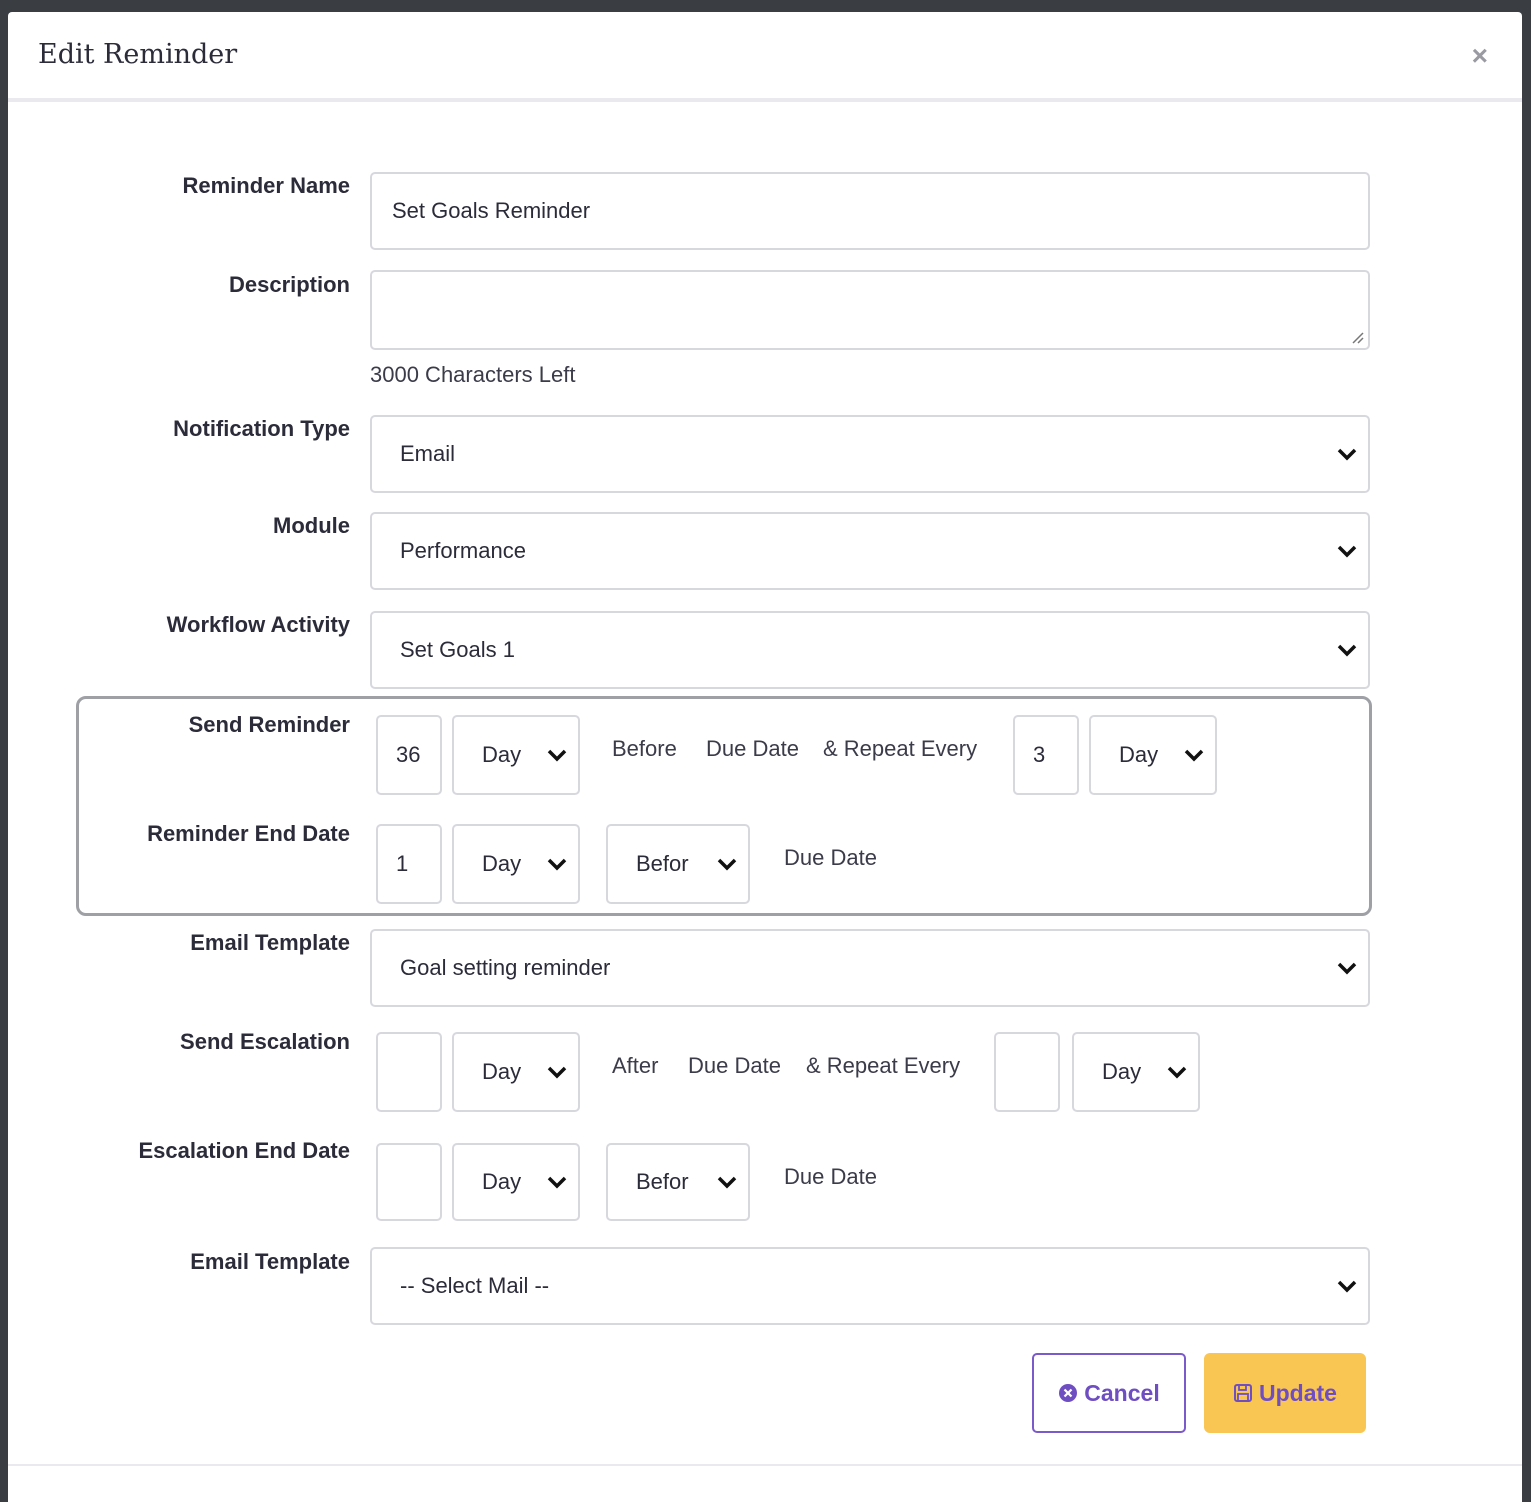 The width and height of the screenshot is (1531, 1502). I want to click on send-reminder-count-value: 36, so click(408, 754).